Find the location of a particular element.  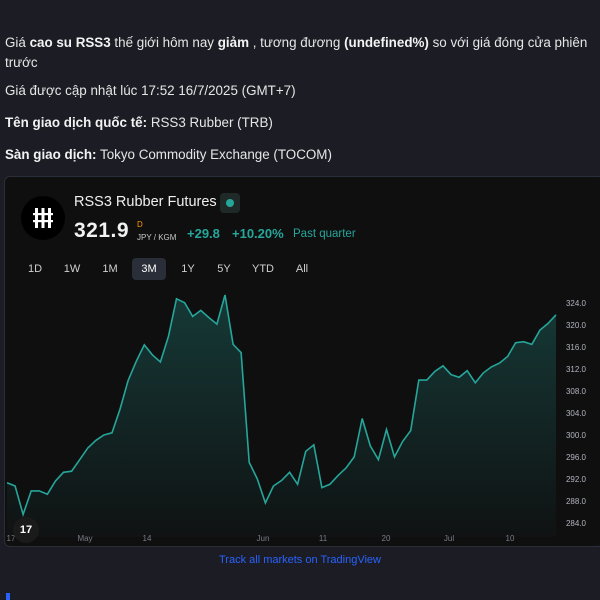

y-tick-label: 288.0 is located at coordinates (576, 501).